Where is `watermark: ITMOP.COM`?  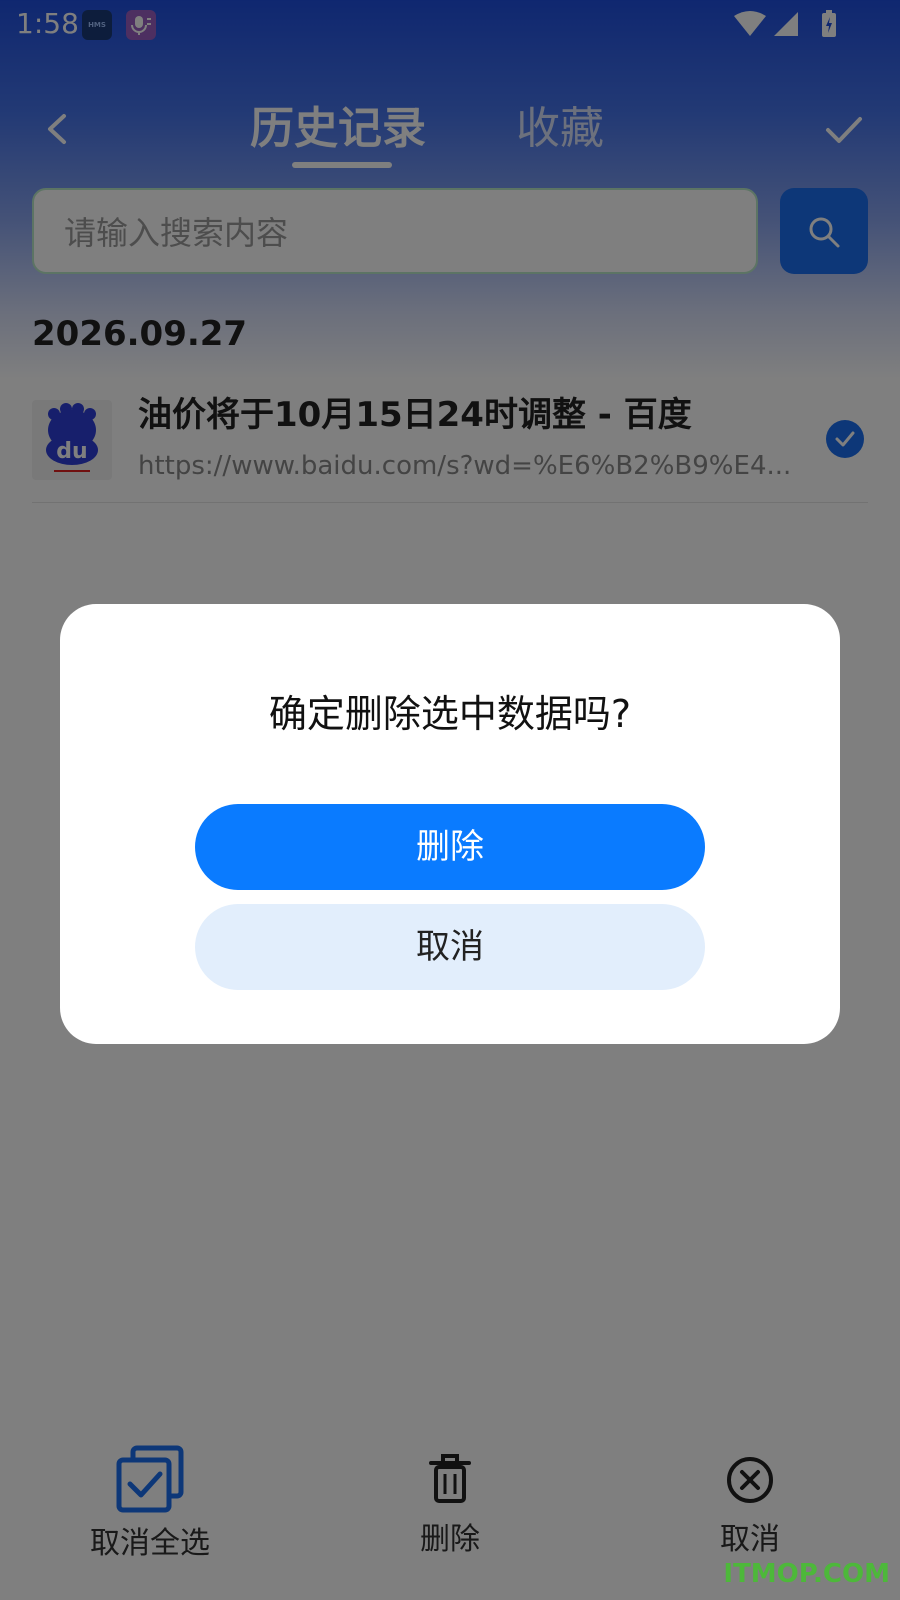 watermark: ITMOP.COM is located at coordinates (806, 1574).